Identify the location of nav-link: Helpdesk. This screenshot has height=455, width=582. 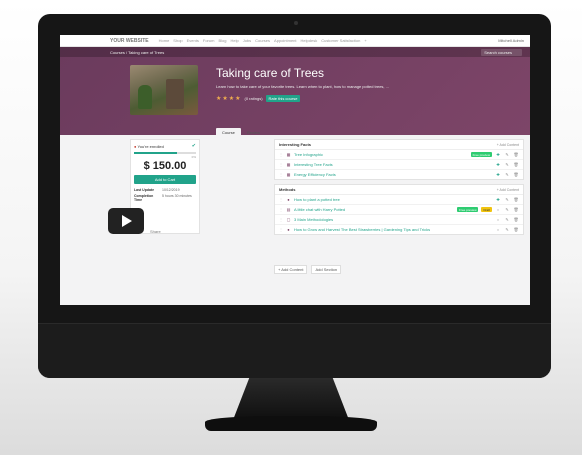
(309, 40).